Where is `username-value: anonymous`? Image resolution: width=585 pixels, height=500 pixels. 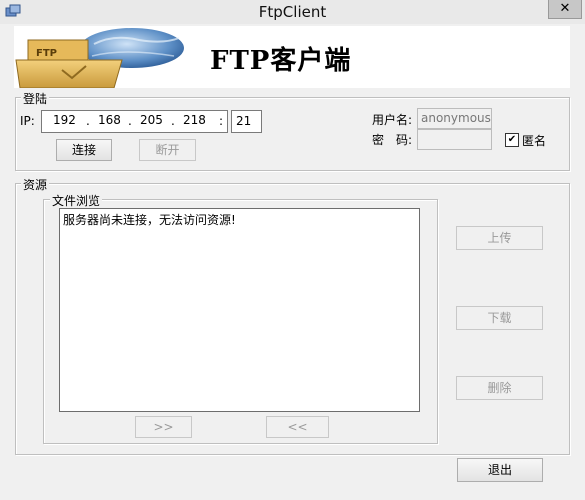 username-value: anonymous is located at coordinates (456, 118).